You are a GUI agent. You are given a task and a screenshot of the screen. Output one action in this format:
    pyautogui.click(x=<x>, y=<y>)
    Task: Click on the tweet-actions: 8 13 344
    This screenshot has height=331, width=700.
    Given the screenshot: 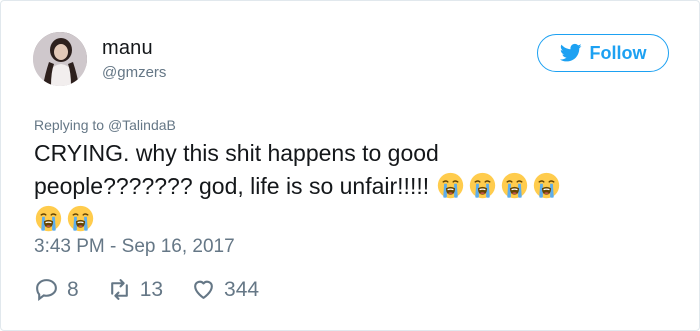 What is the action you would take?
    pyautogui.click(x=160, y=289)
    